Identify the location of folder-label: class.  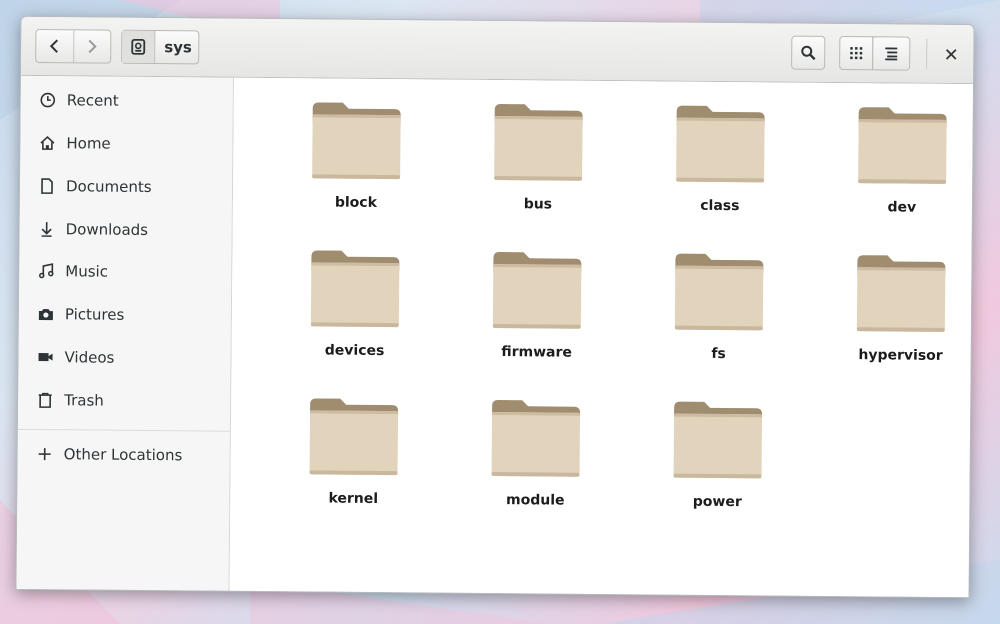
(720, 206).